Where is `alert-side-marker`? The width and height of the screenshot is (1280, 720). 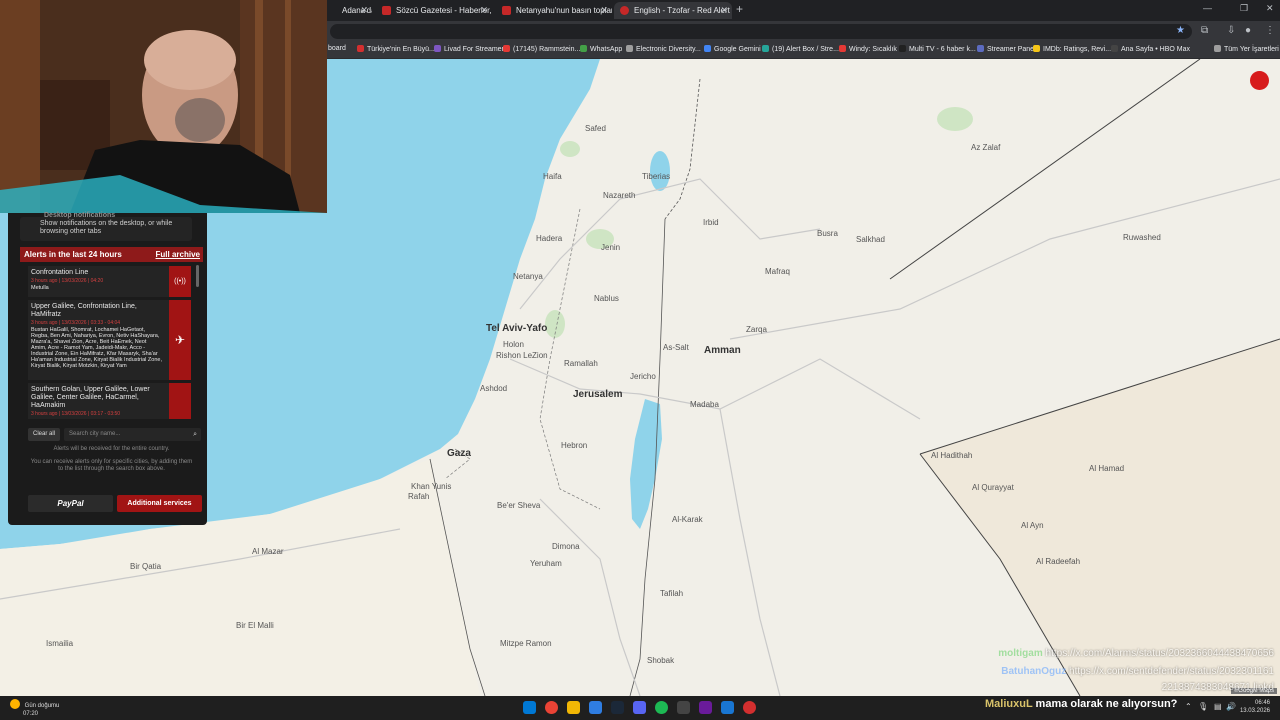 alert-side-marker is located at coordinates (180, 401).